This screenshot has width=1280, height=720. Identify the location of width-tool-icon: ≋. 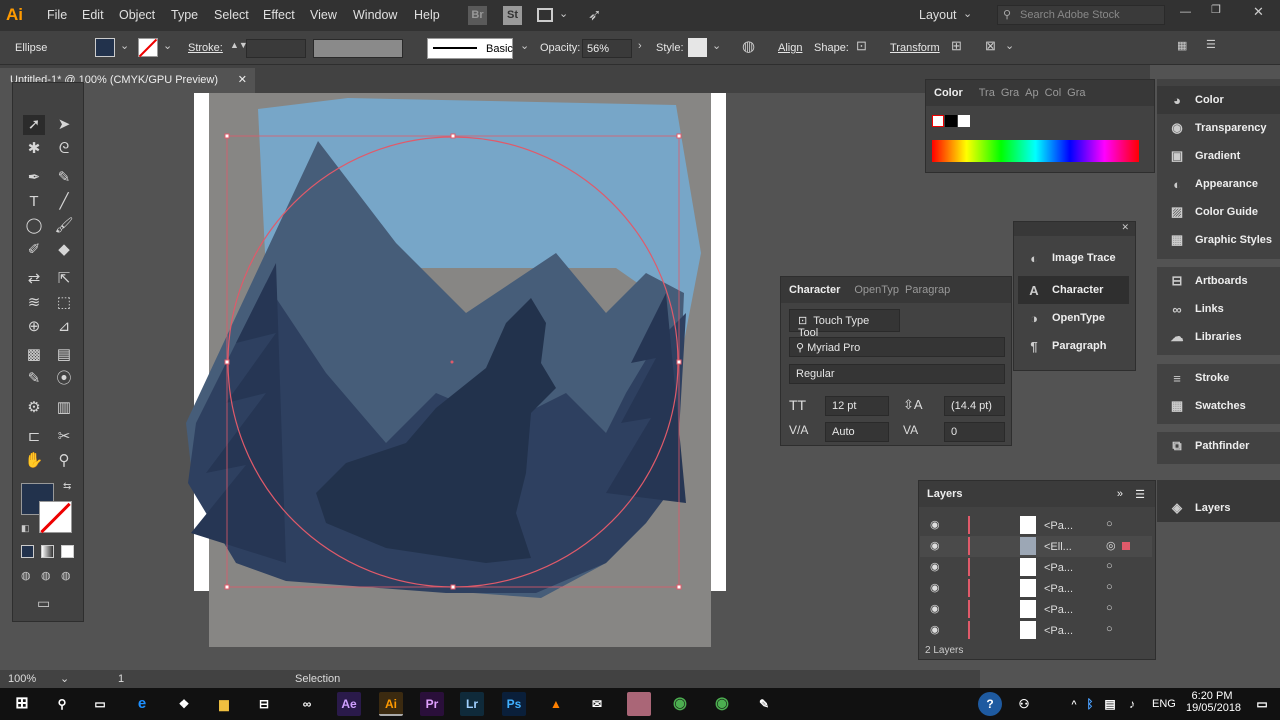
(34, 303).